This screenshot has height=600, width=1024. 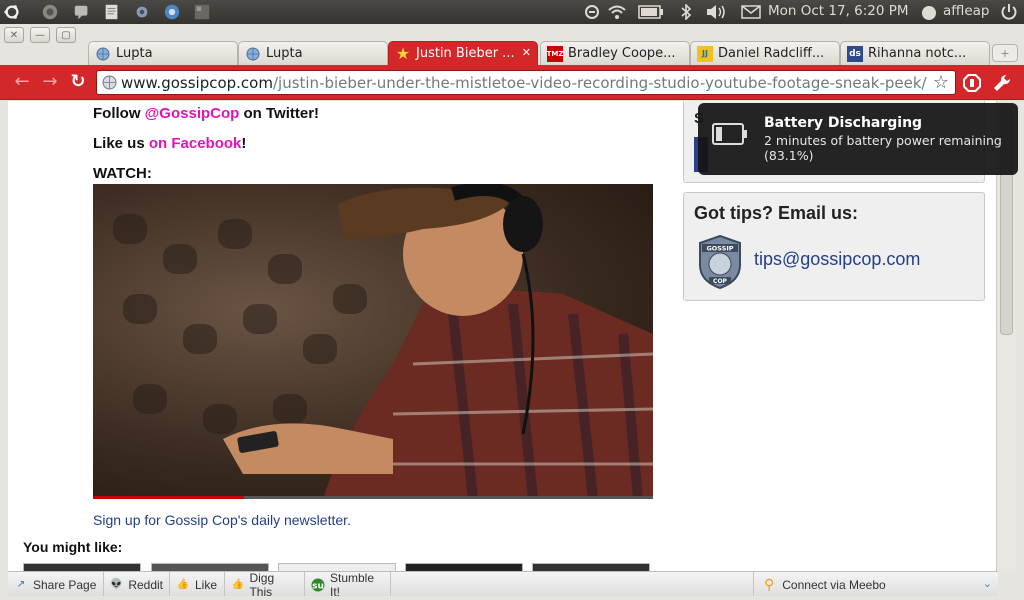 I want to click on bookmark-star-icon: ☆, so click(x=941, y=82).